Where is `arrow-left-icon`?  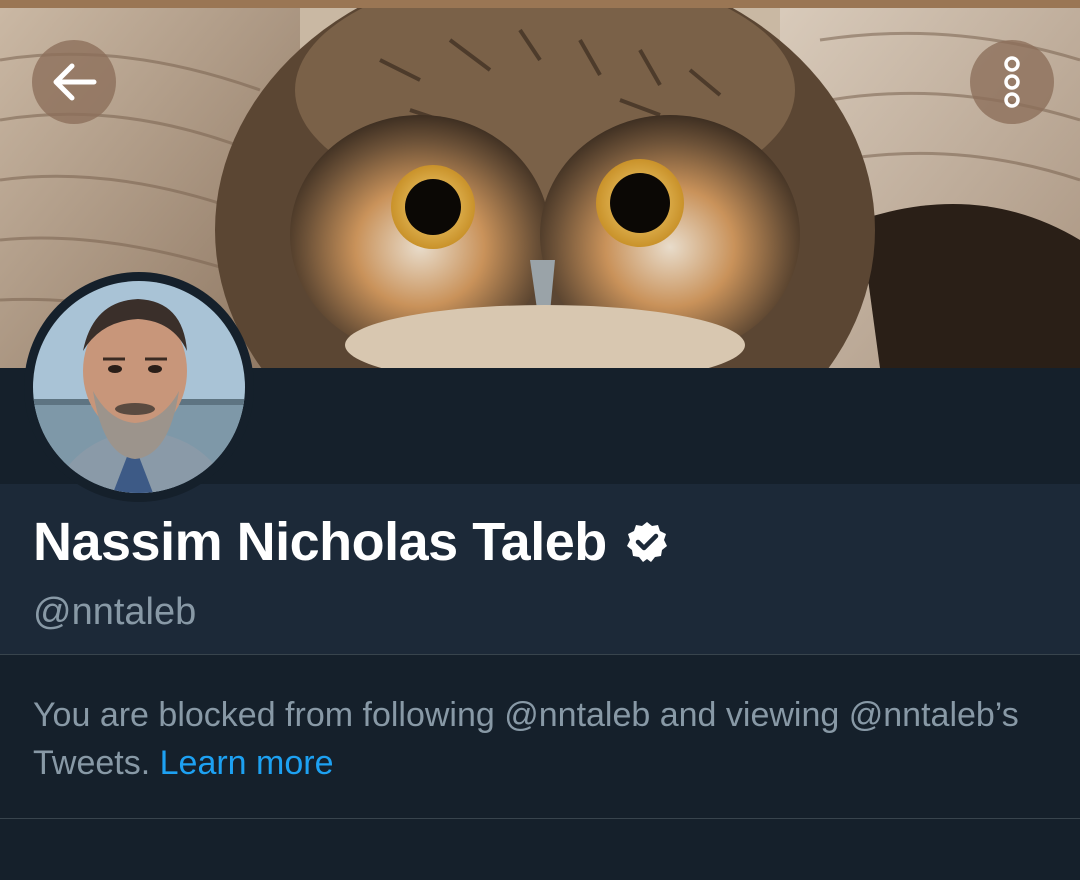 arrow-left-icon is located at coordinates (75, 82).